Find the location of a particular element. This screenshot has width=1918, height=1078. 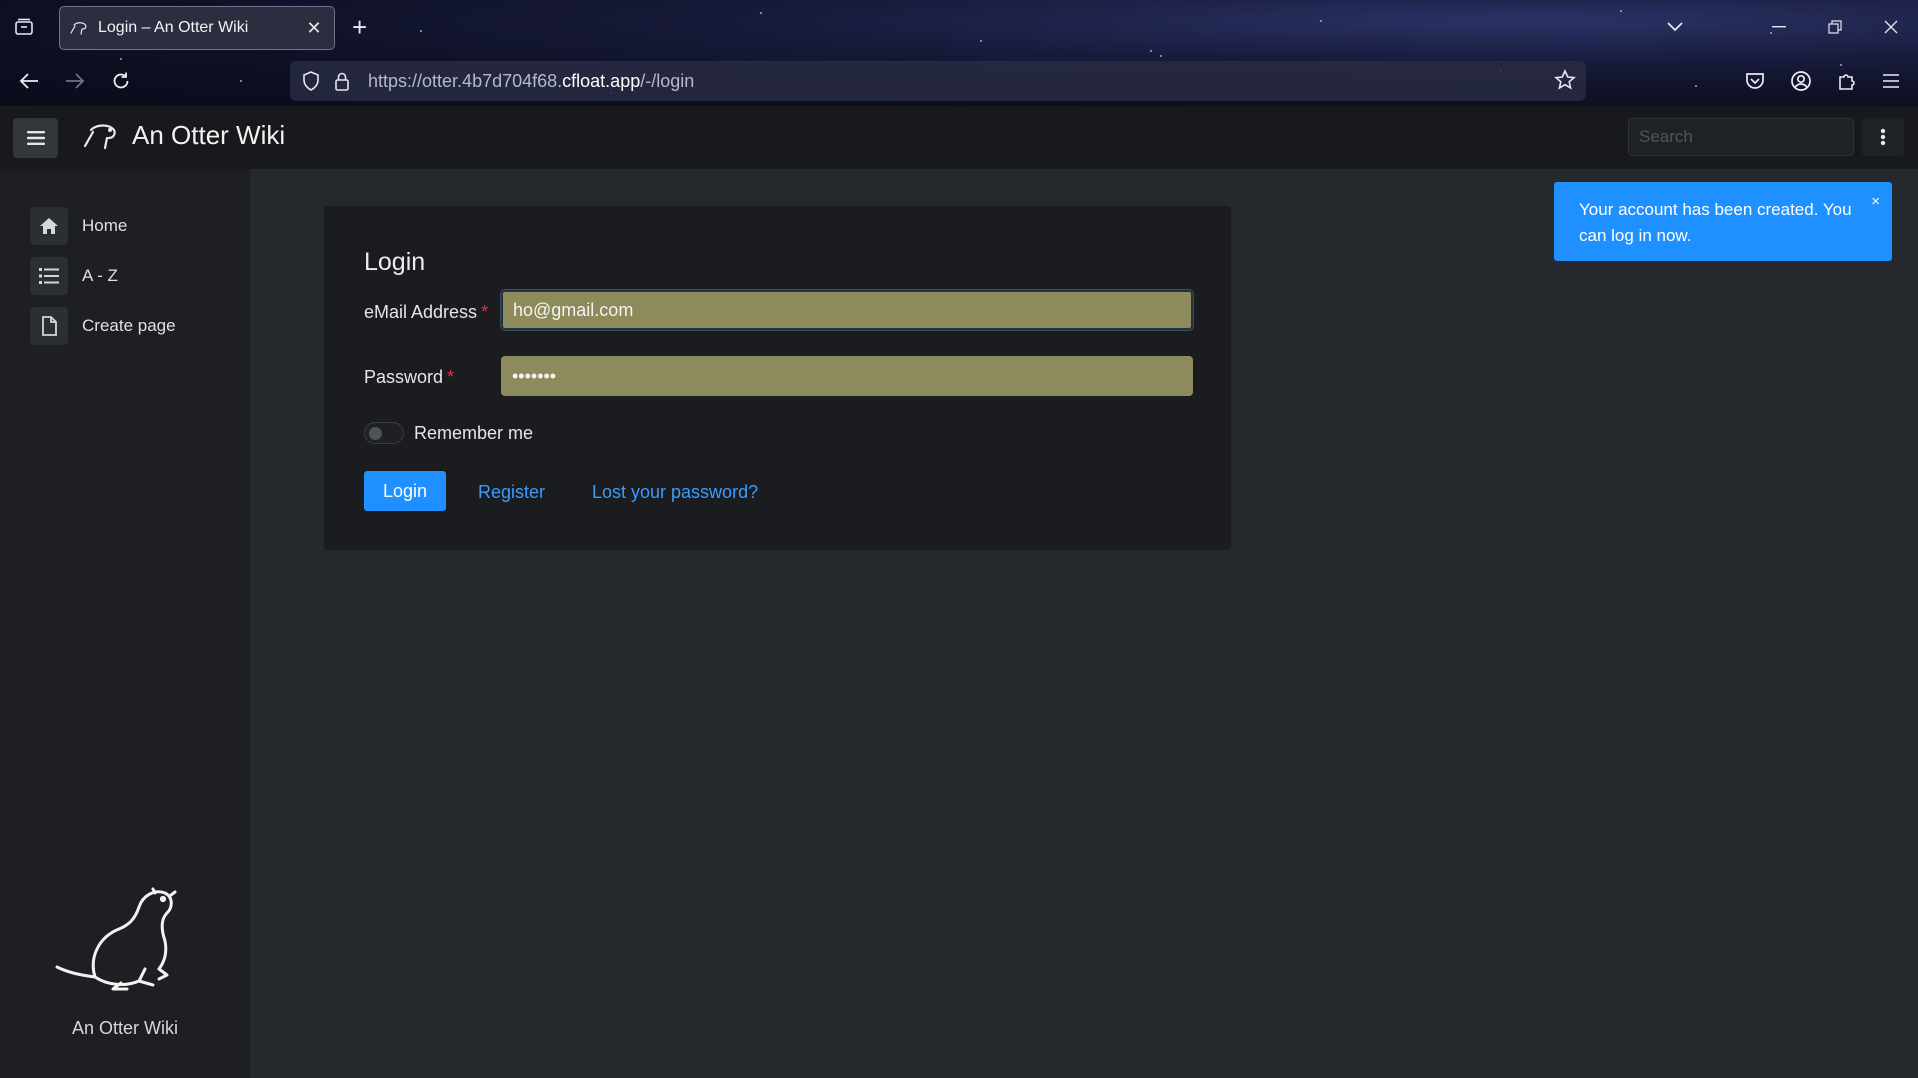

forward-button is located at coordinates (75, 81).